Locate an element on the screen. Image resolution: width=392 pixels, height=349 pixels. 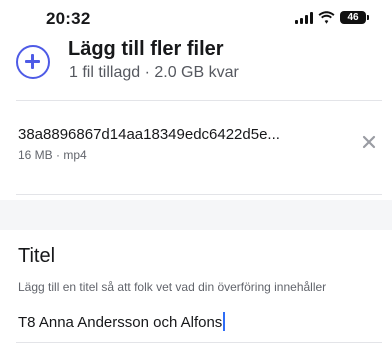
title-input: T8 Anna Andersson och Alfons is located at coordinates (201, 321).